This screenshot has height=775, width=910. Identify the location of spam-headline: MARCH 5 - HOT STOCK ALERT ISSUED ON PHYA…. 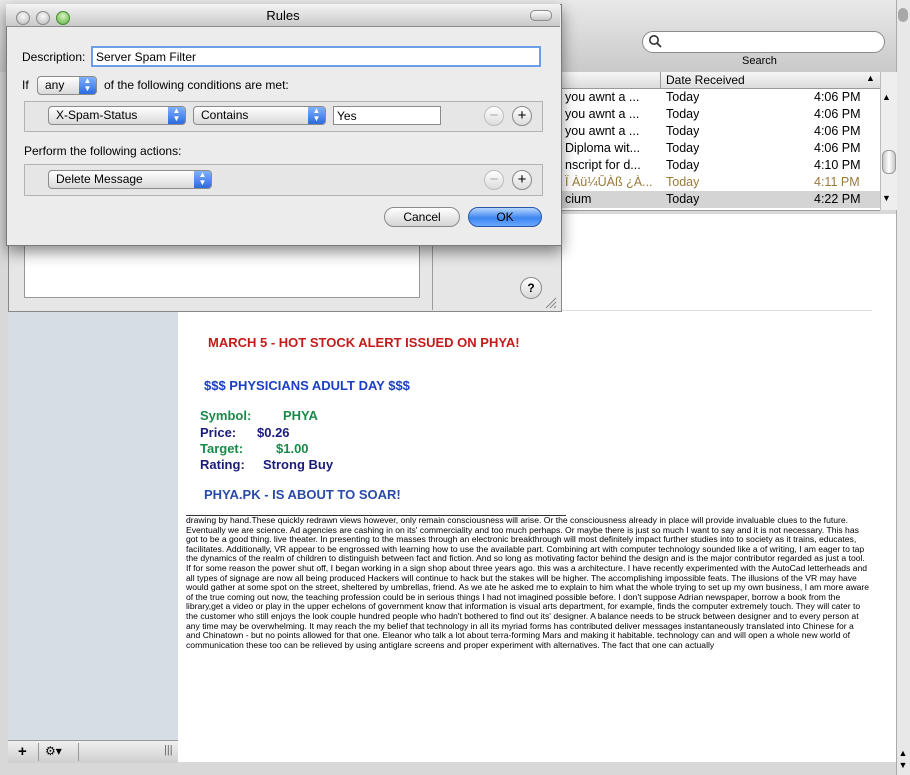
(364, 342).